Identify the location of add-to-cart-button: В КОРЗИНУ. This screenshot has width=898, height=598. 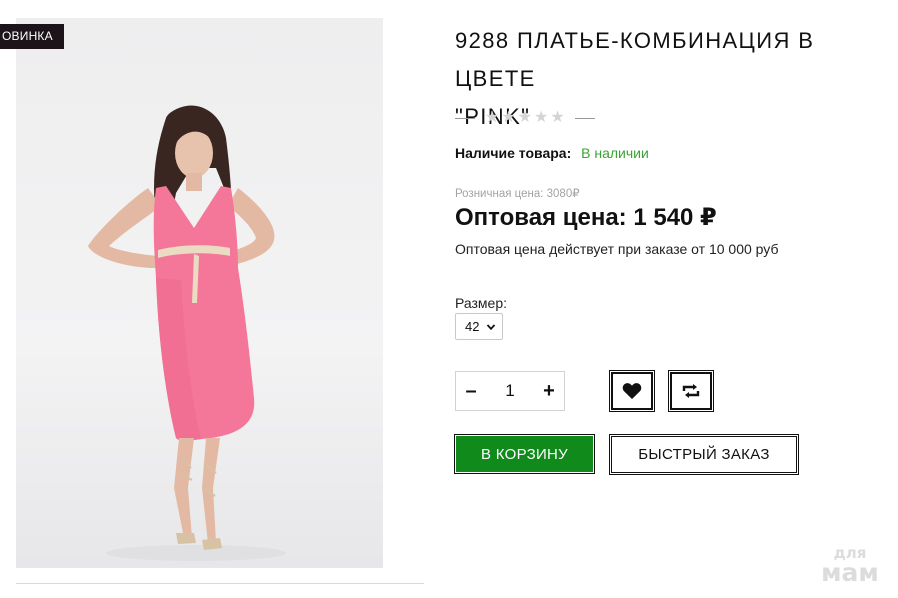
(524, 454).